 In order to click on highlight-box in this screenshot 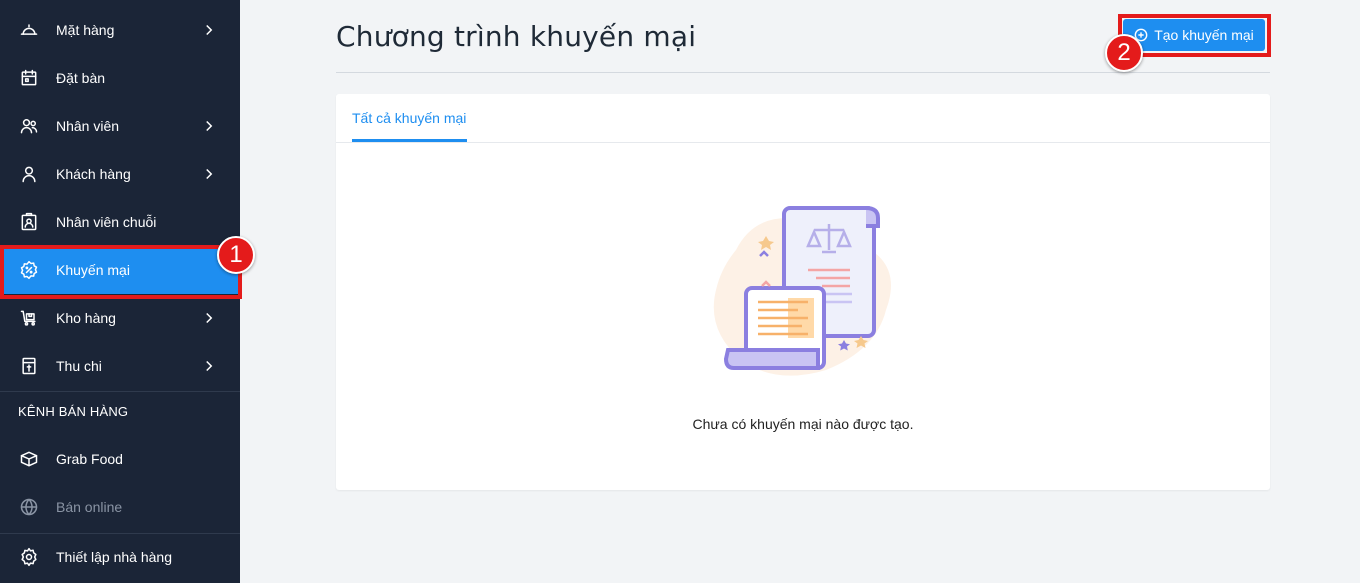, I will do `click(121, 272)`.